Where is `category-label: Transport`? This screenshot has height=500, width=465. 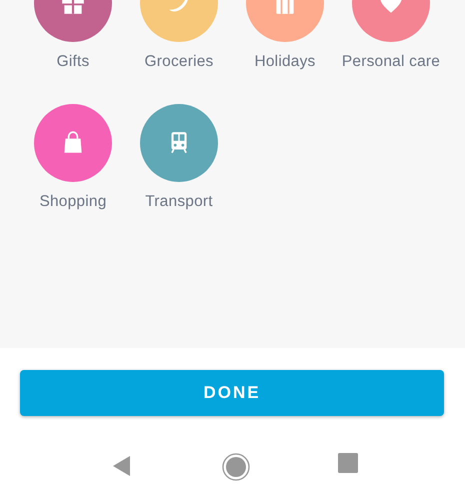
category-label: Transport is located at coordinates (179, 202).